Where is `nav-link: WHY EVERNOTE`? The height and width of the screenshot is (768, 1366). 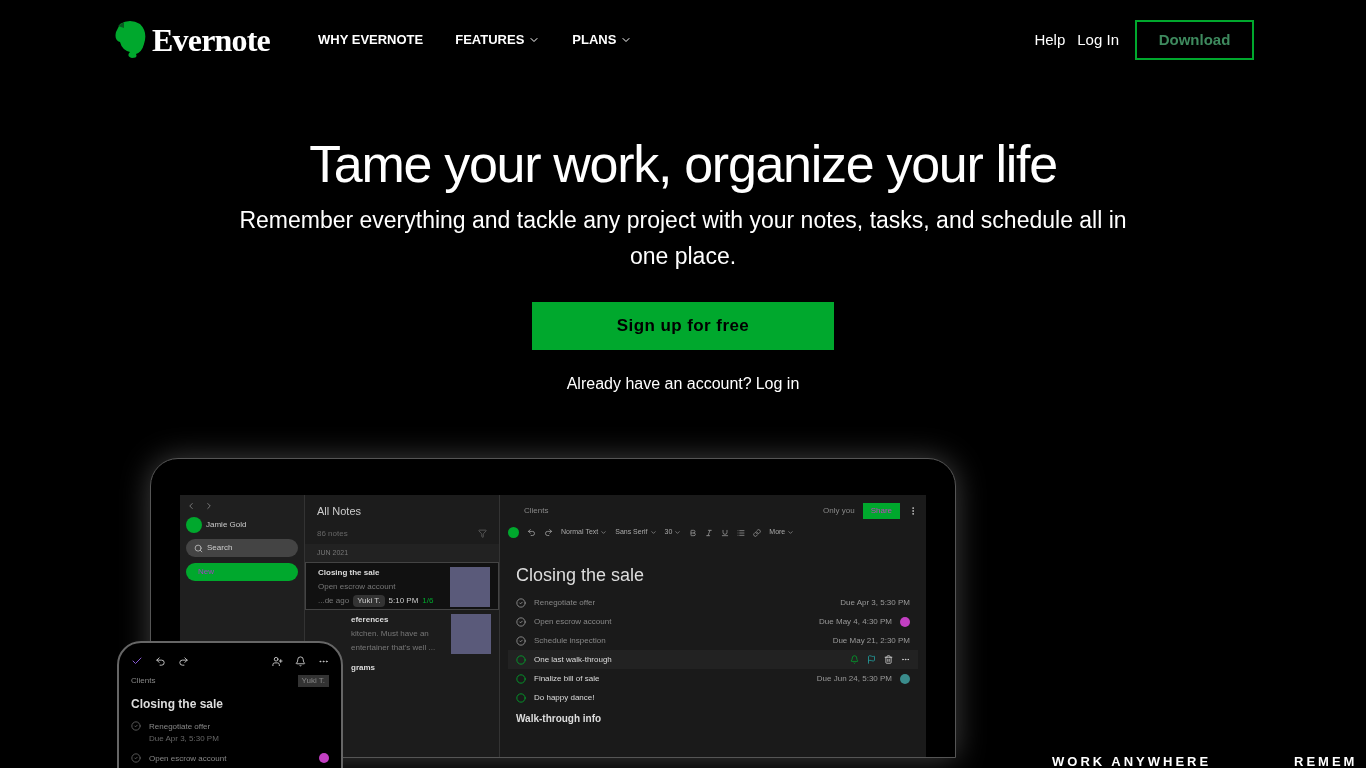 nav-link: WHY EVERNOTE is located at coordinates (371, 40).